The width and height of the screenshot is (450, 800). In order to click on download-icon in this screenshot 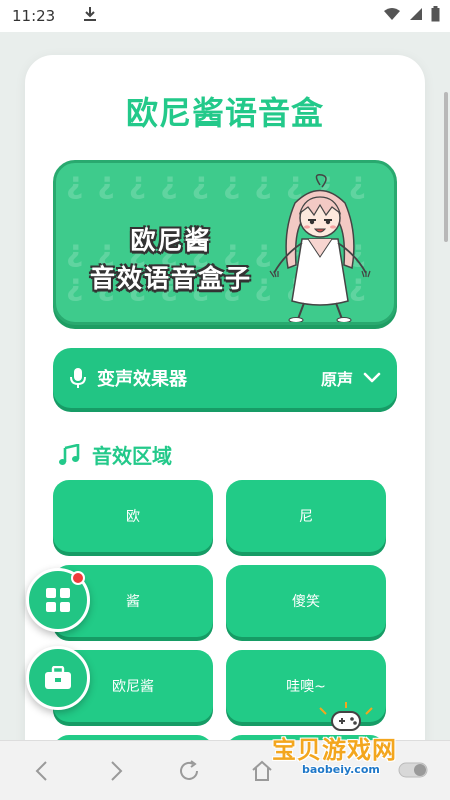, I will do `click(90, 16)`.